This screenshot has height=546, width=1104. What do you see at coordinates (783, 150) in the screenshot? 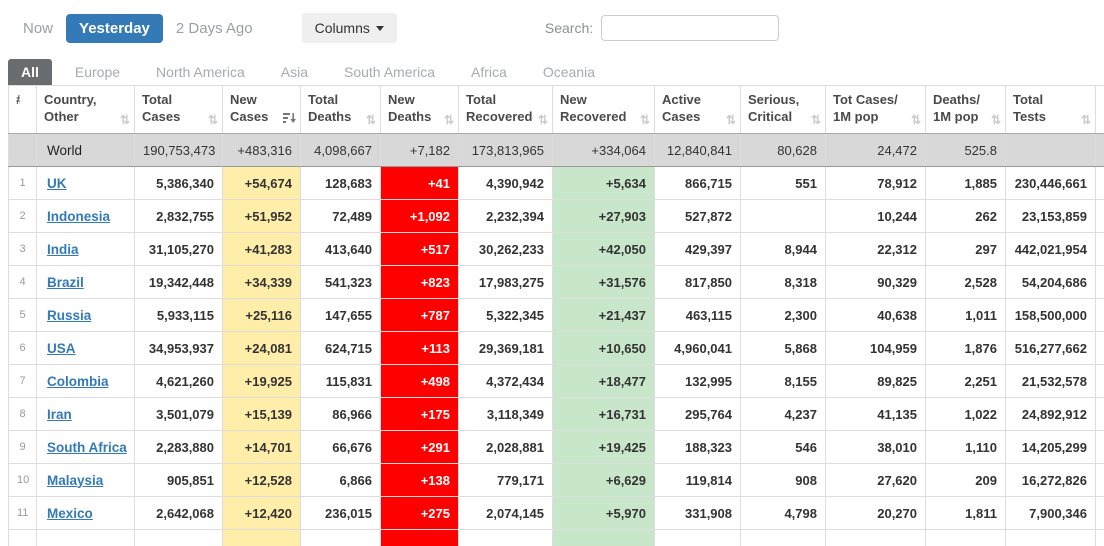
I see `cell-serious-critical: 80,628` at bounding box center [783, 150].